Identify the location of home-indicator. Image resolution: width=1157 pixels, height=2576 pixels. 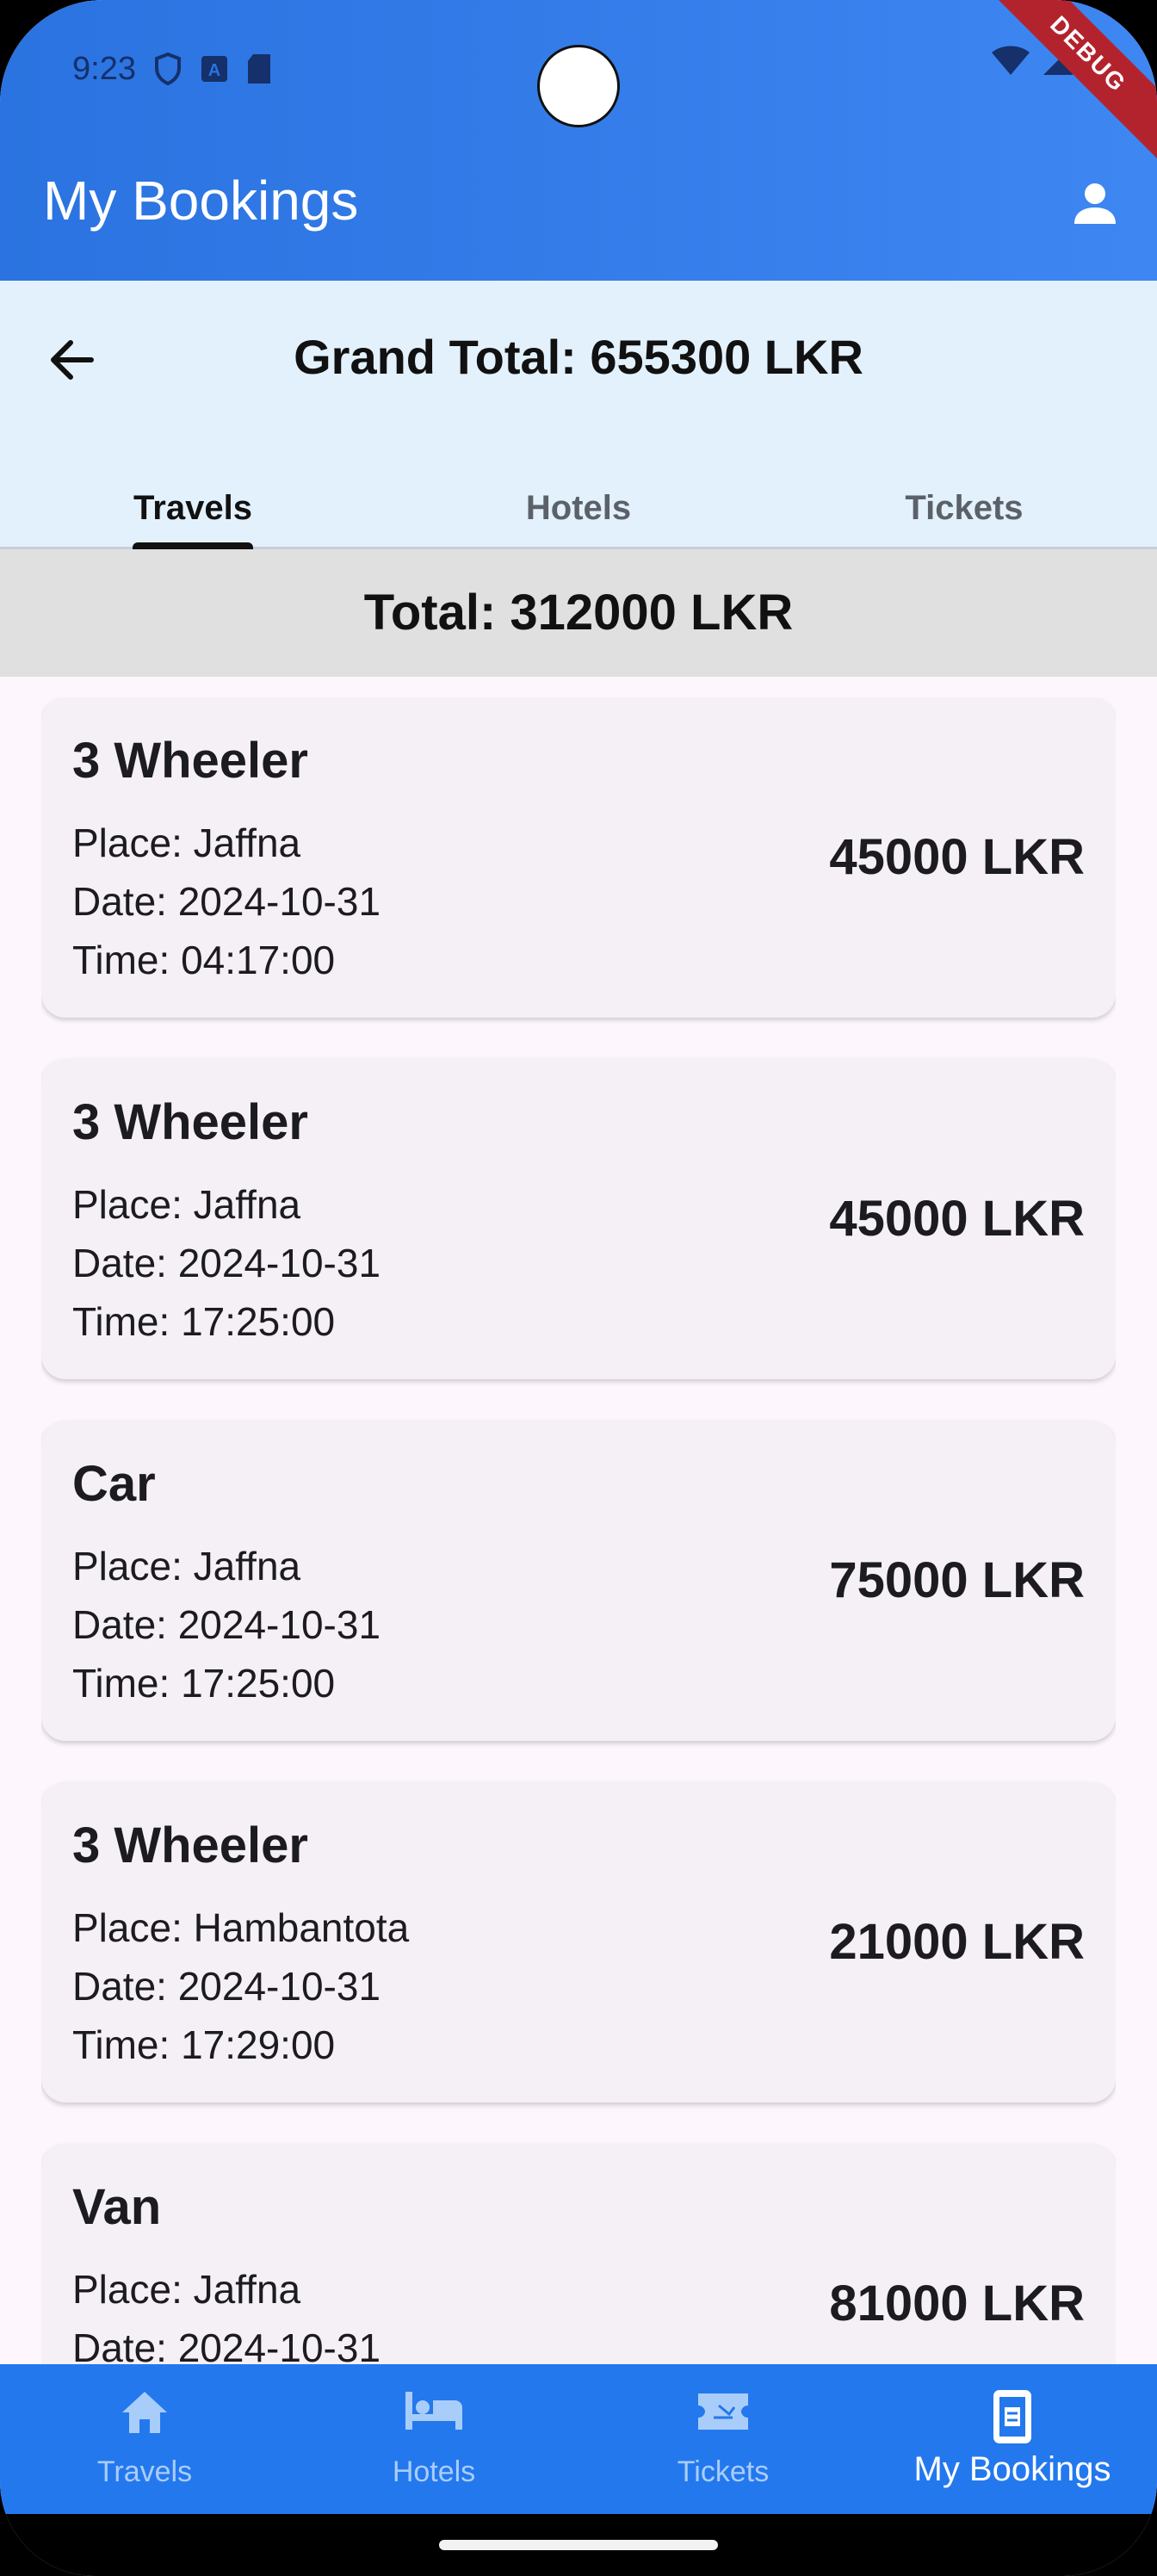
(579, 2545).